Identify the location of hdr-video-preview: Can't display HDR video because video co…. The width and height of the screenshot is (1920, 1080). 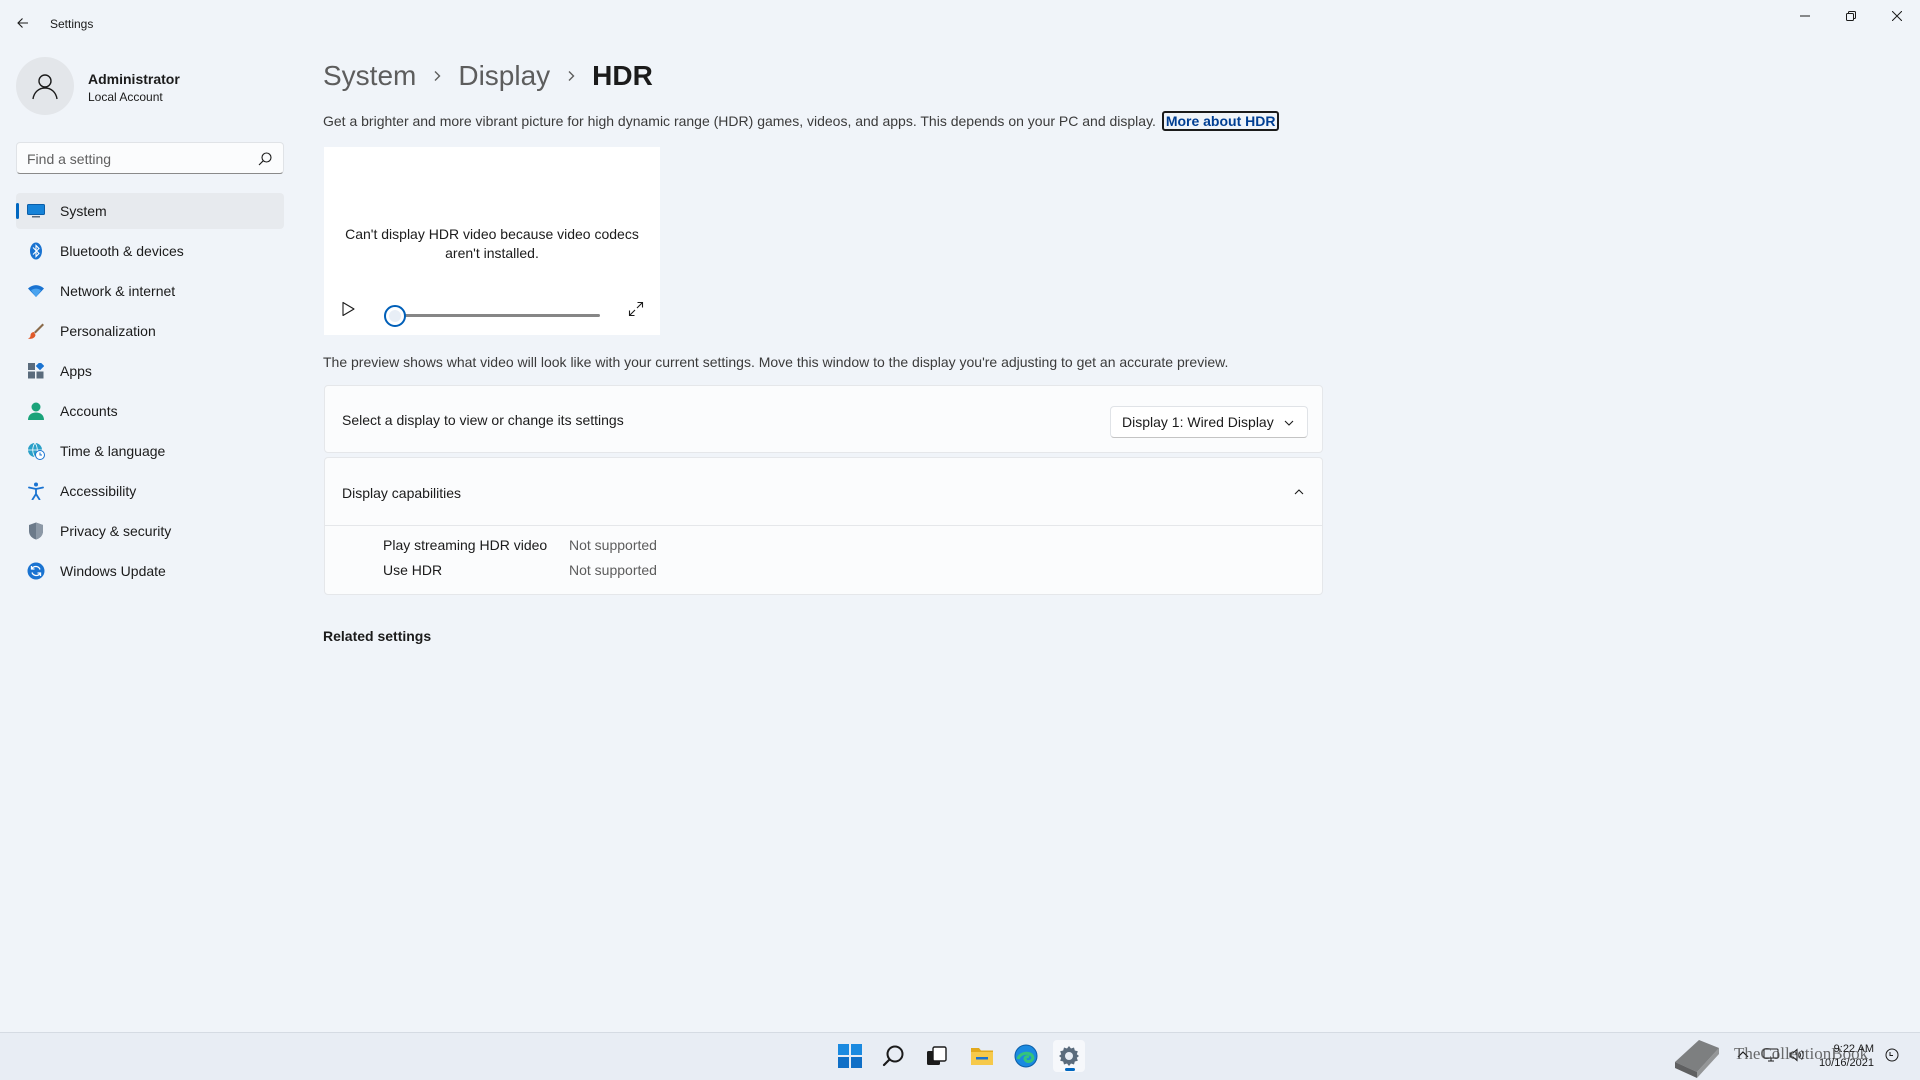
(492, 241).